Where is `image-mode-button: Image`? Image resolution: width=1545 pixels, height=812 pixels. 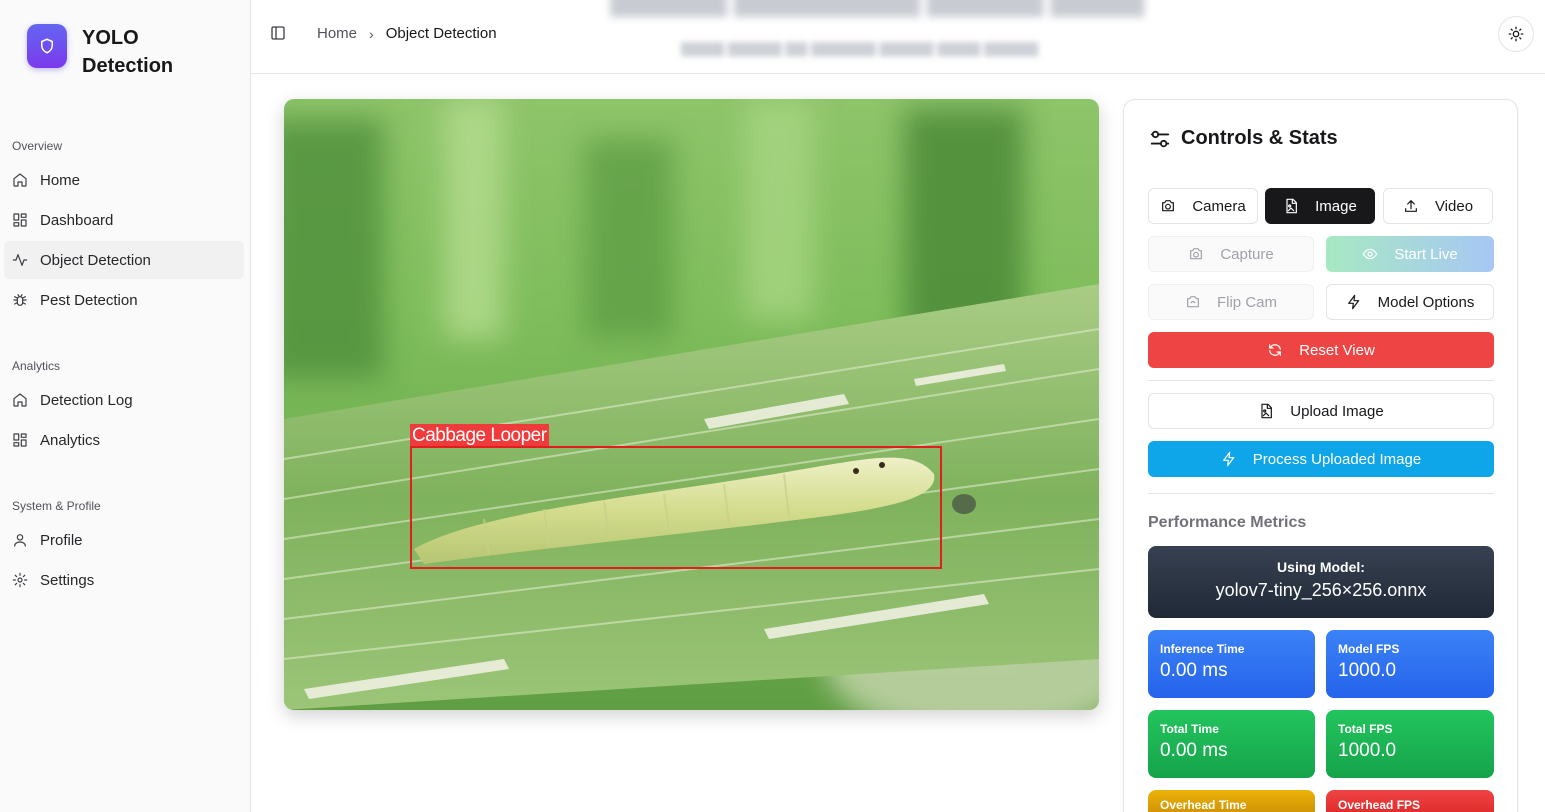
image-mode-button: Image is located at coordinates (1320, 206).